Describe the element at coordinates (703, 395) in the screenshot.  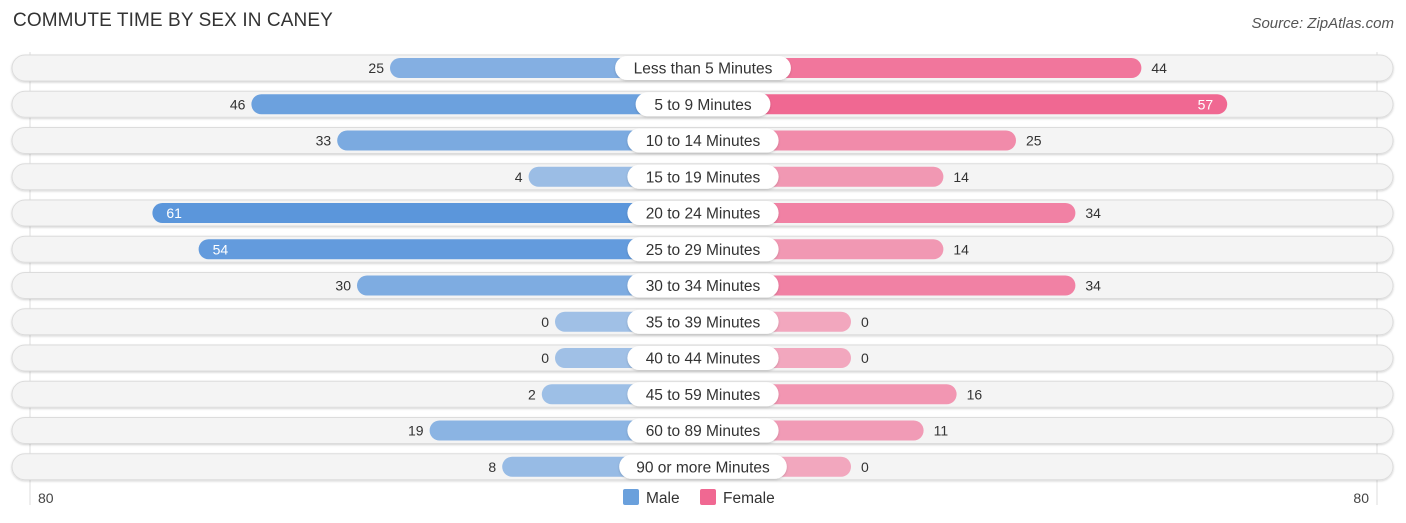
I see `category-label: 45 to 59 Minutes` at that location.